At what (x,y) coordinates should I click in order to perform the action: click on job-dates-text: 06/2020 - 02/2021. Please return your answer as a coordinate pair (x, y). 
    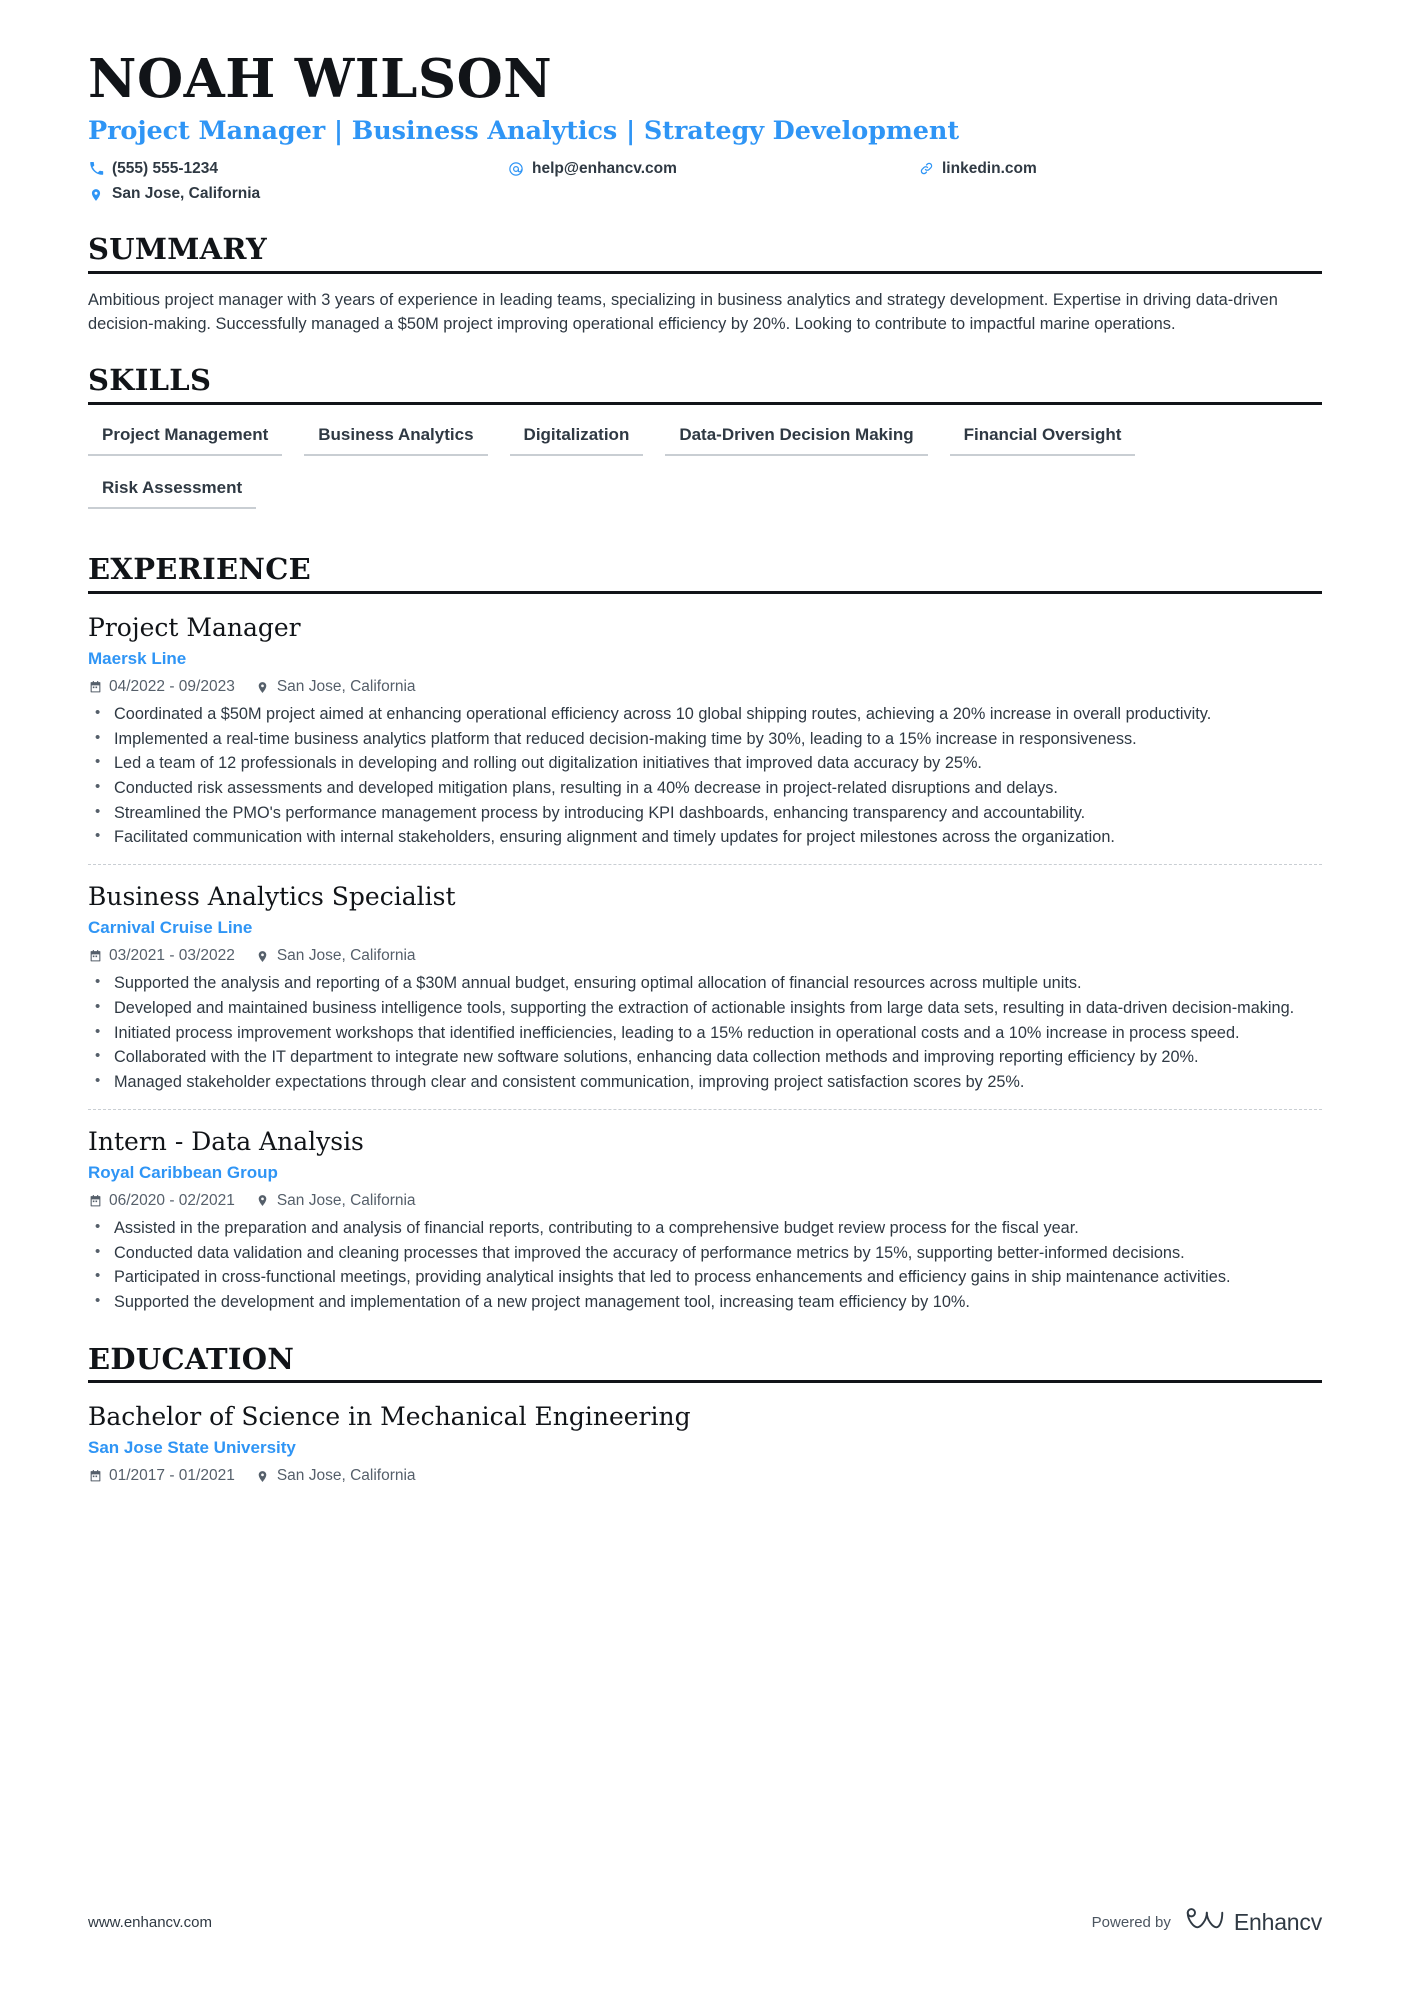
    Looking at the image, I should click on (172, 1200).